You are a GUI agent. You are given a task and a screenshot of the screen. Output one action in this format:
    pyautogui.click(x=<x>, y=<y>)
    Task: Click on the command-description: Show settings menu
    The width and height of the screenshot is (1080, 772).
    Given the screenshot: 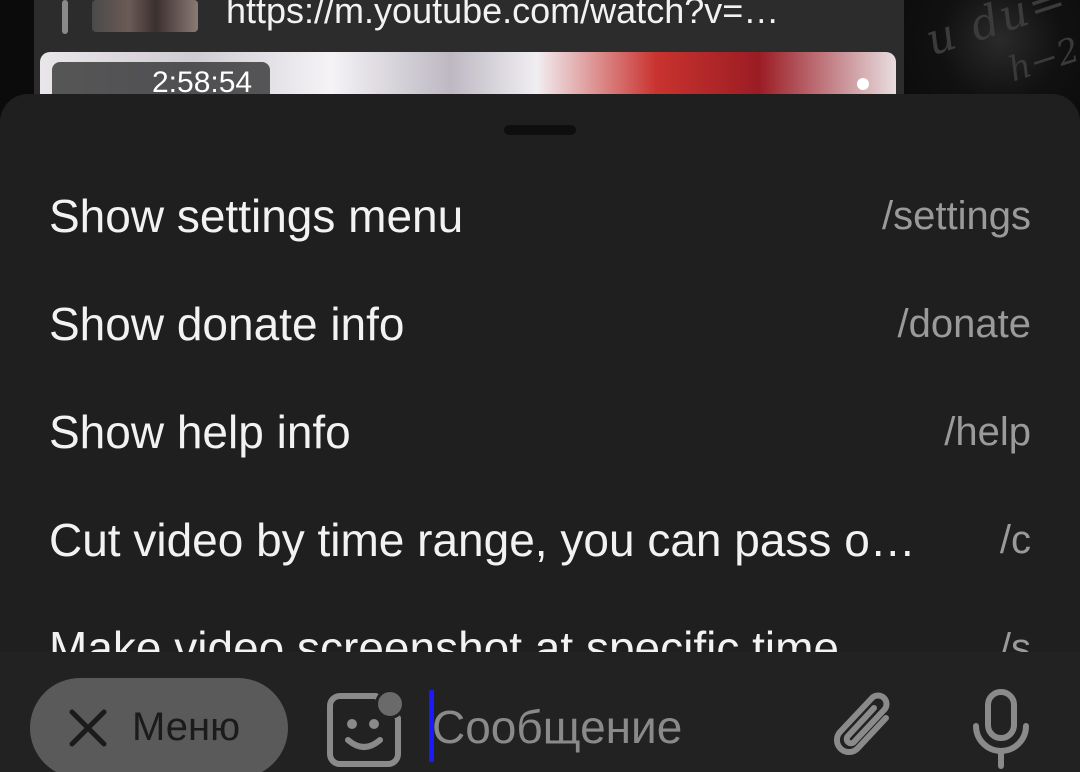 What is the action you would take?
    pyautogui.click(x=256, y=216)
    